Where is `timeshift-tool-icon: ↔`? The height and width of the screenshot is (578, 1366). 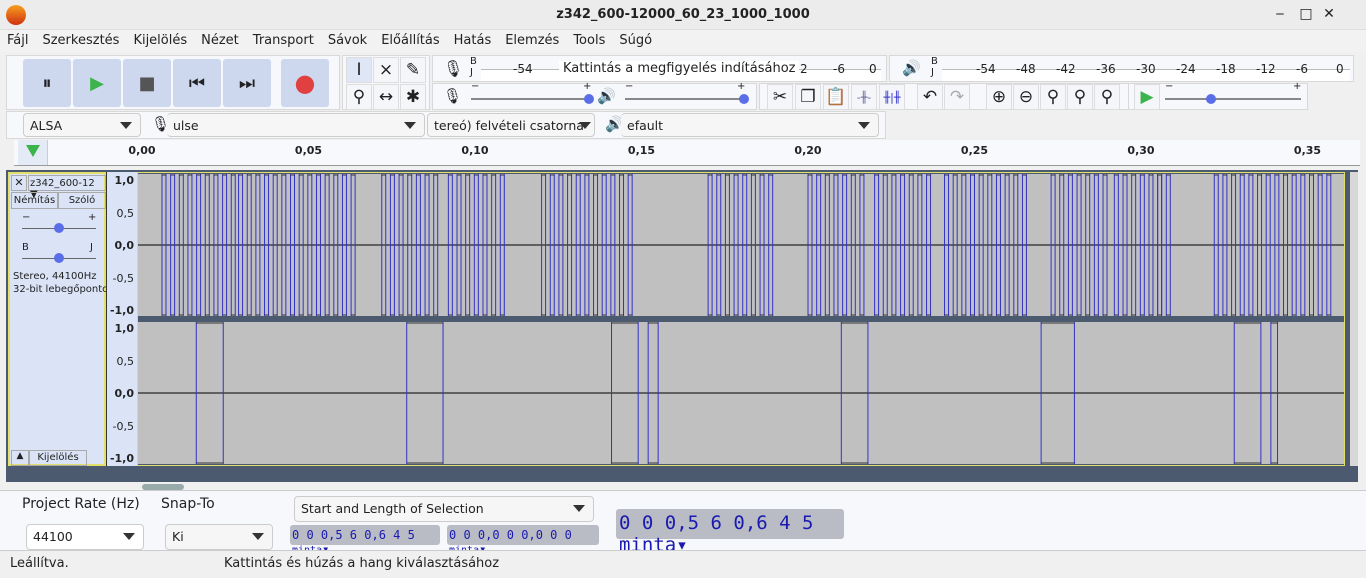
timeshift-tool-icon: ↔ is located at coordinates (386, 97).